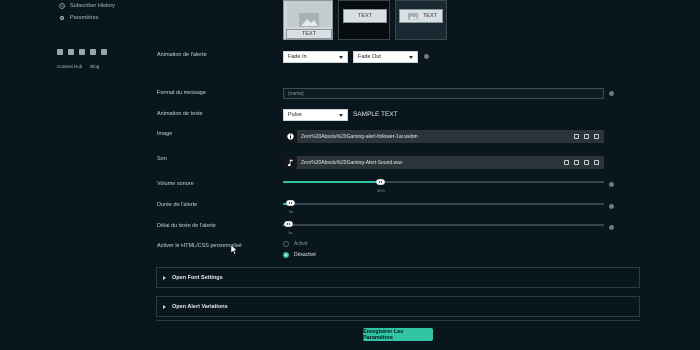 The image size is (700, 350). Describe the element at coordinates (443, 225) in the screenshot. I see `text-delay-slider-track` at that location.